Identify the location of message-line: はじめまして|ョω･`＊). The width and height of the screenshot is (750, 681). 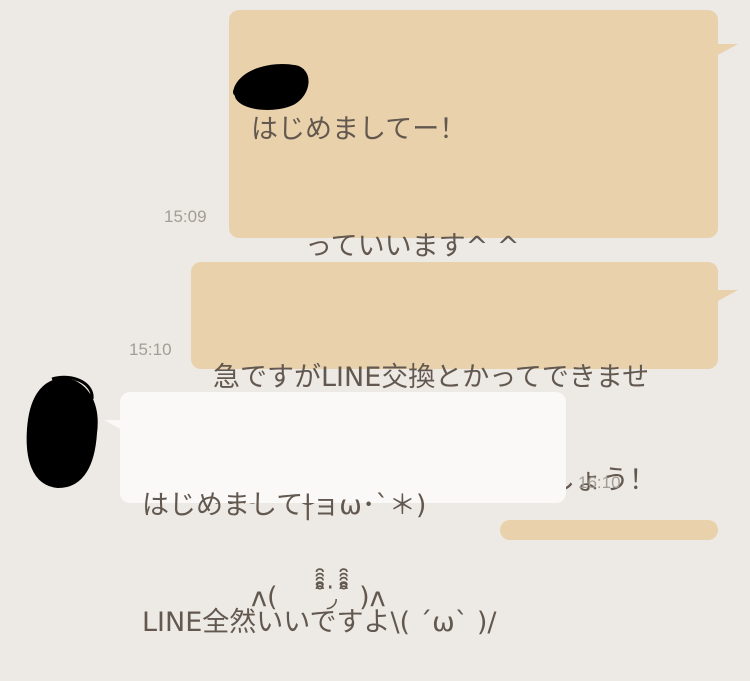
(284, 505).